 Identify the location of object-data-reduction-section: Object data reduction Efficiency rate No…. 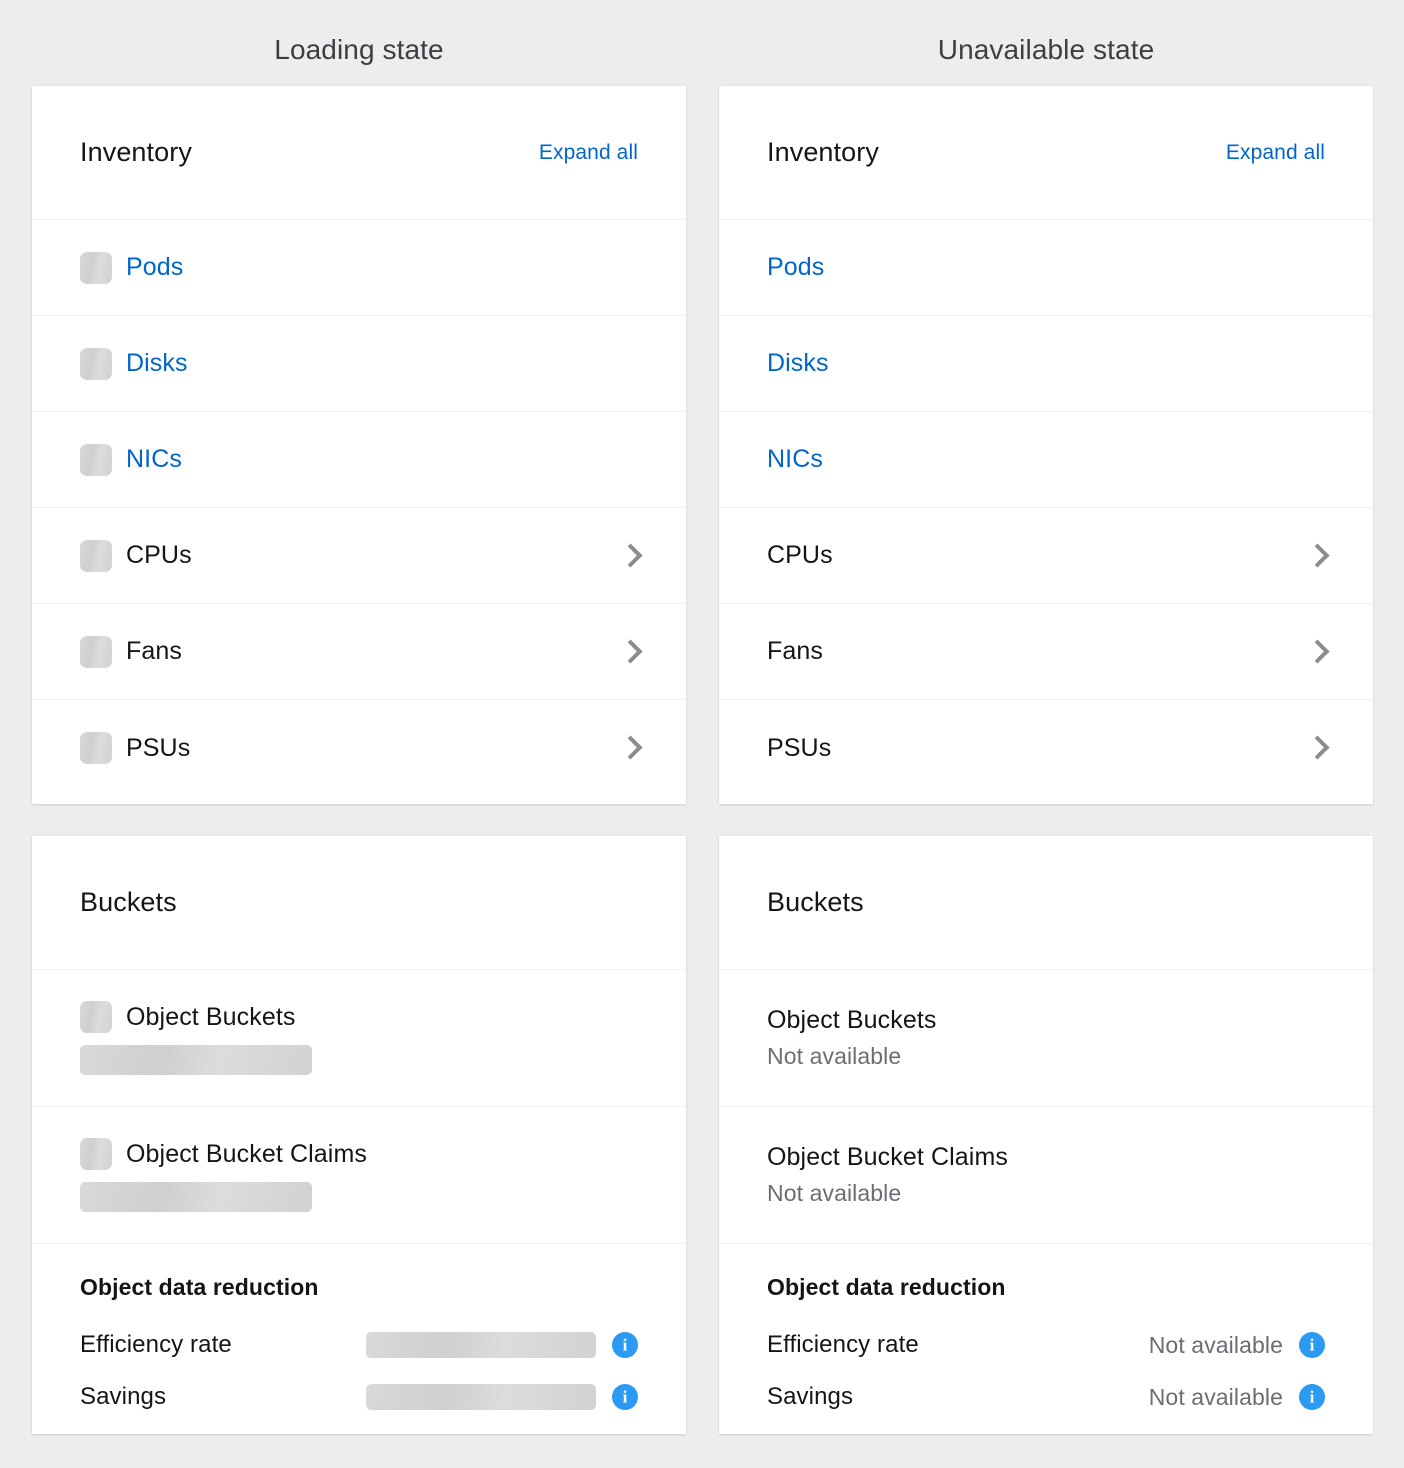
(1046, 1333).